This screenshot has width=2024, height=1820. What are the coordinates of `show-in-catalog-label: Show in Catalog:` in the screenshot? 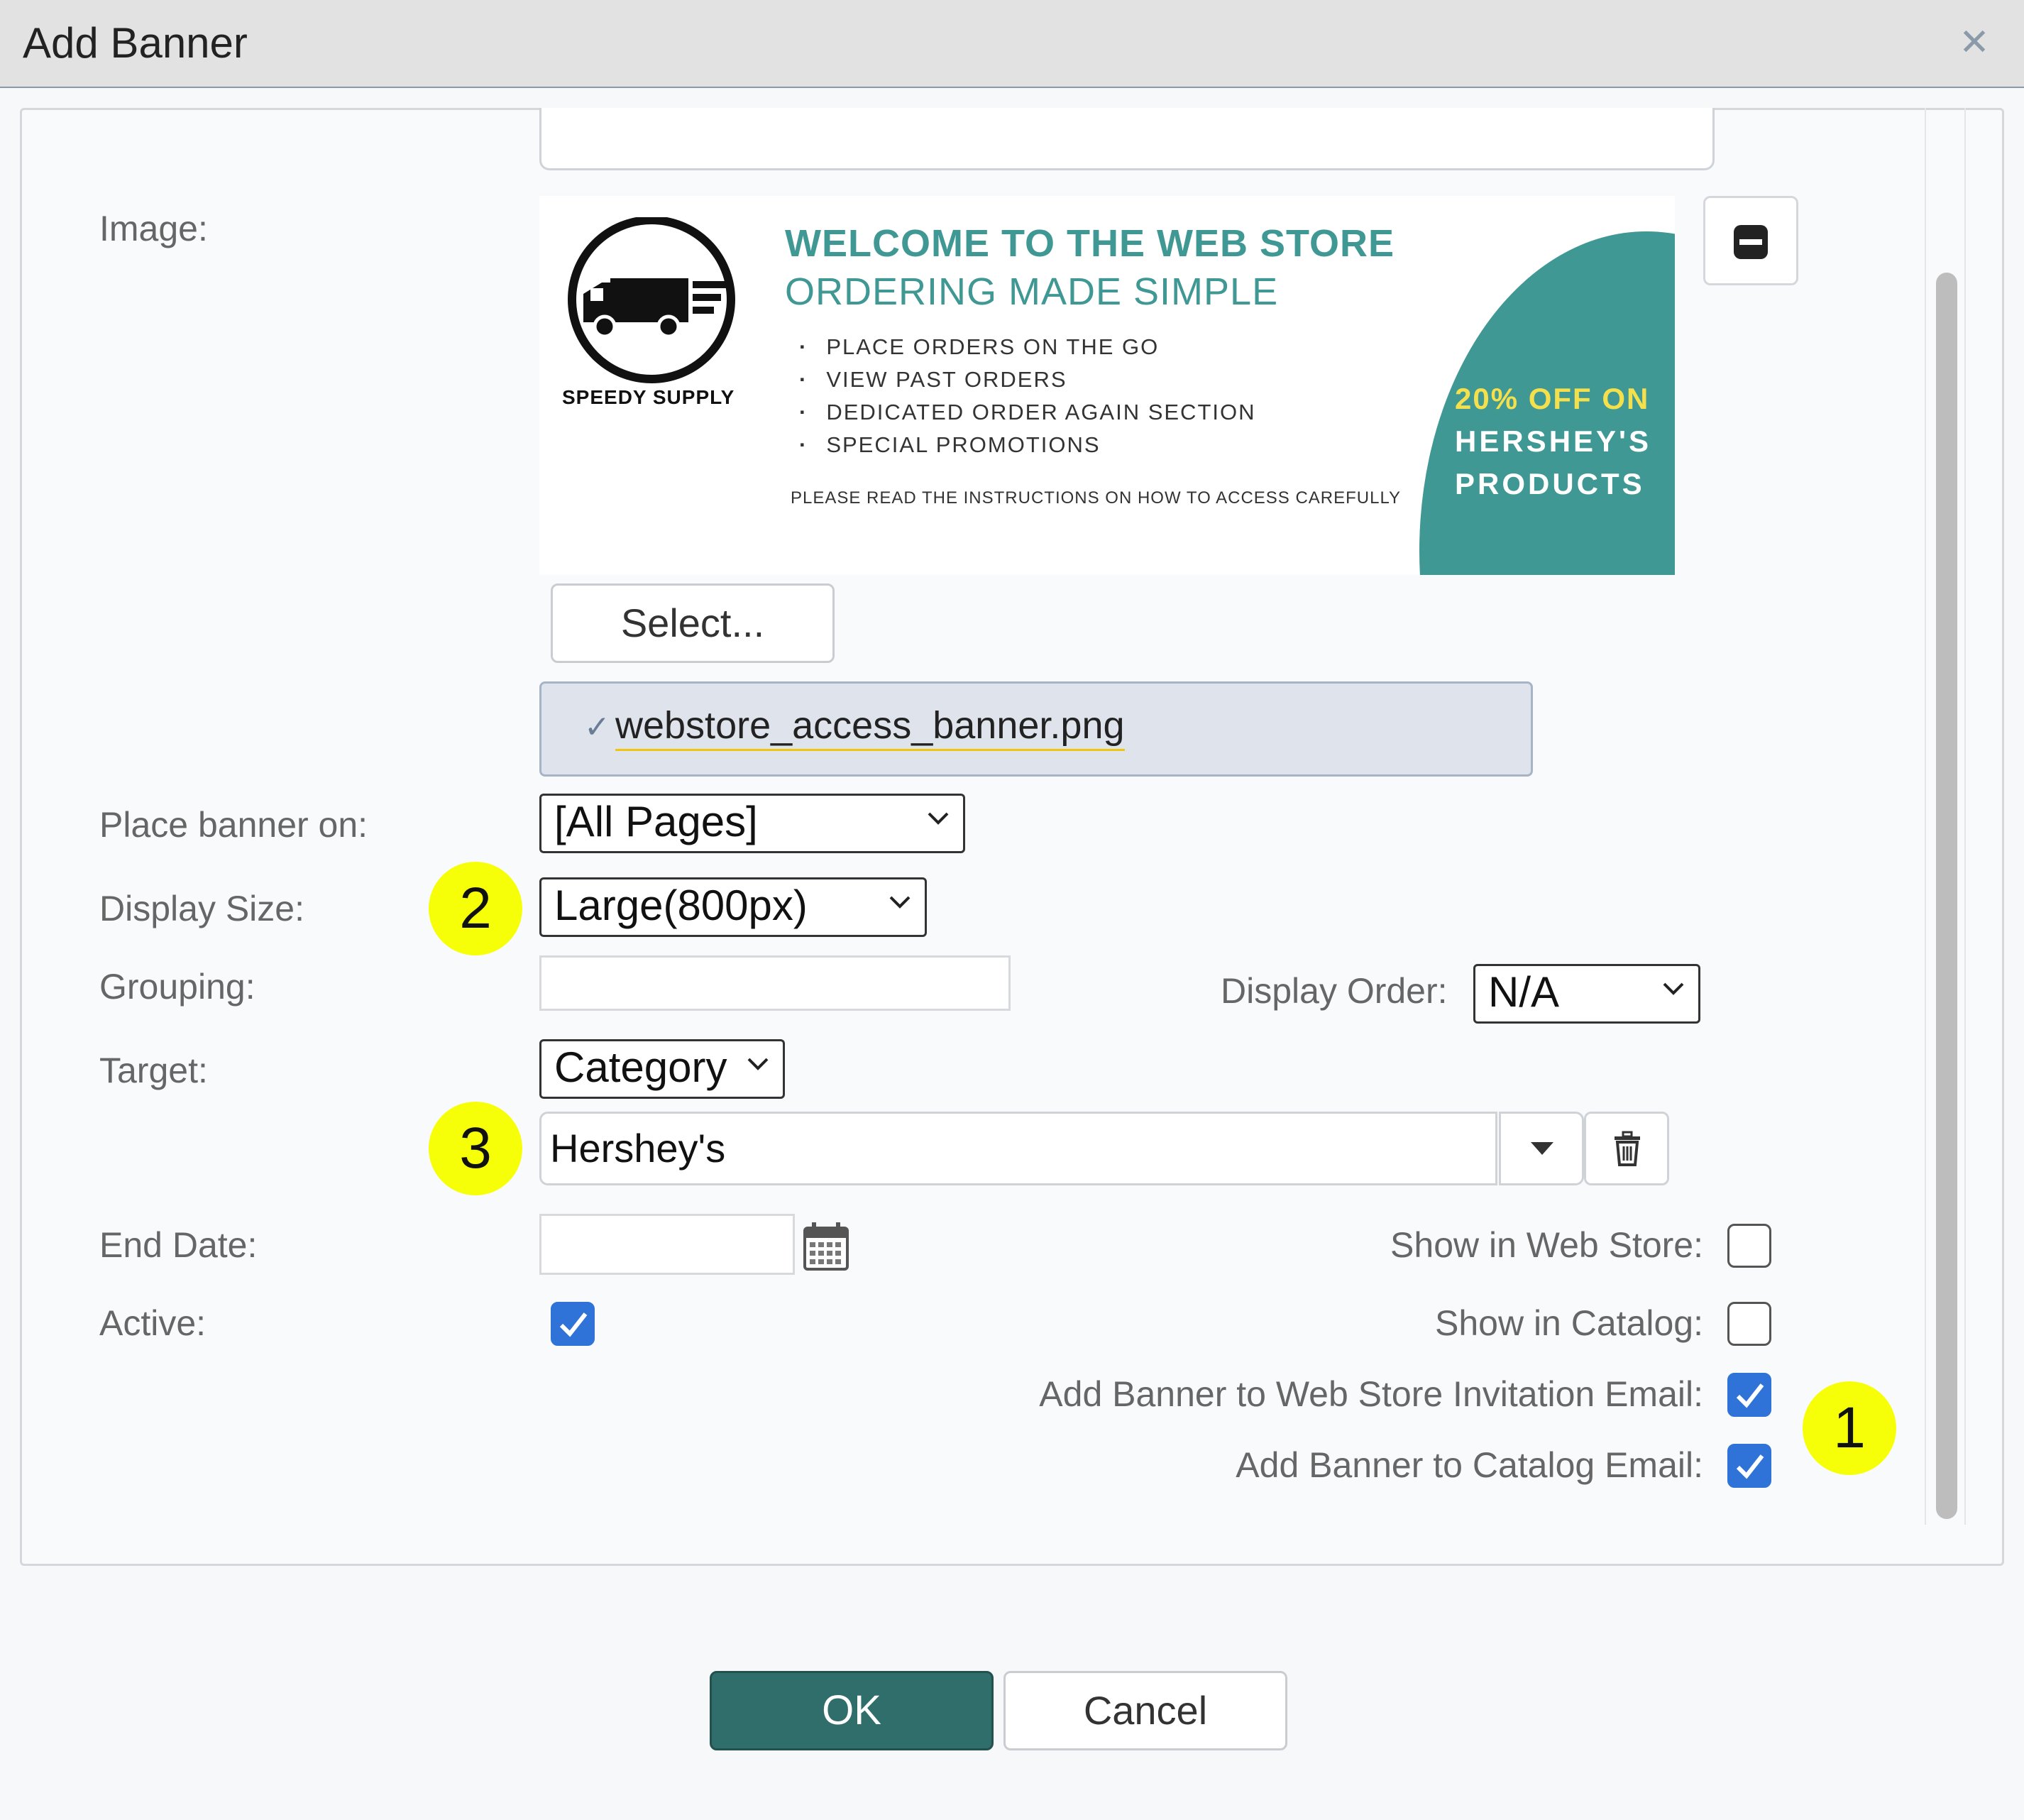 It's located at (1569, 1323).